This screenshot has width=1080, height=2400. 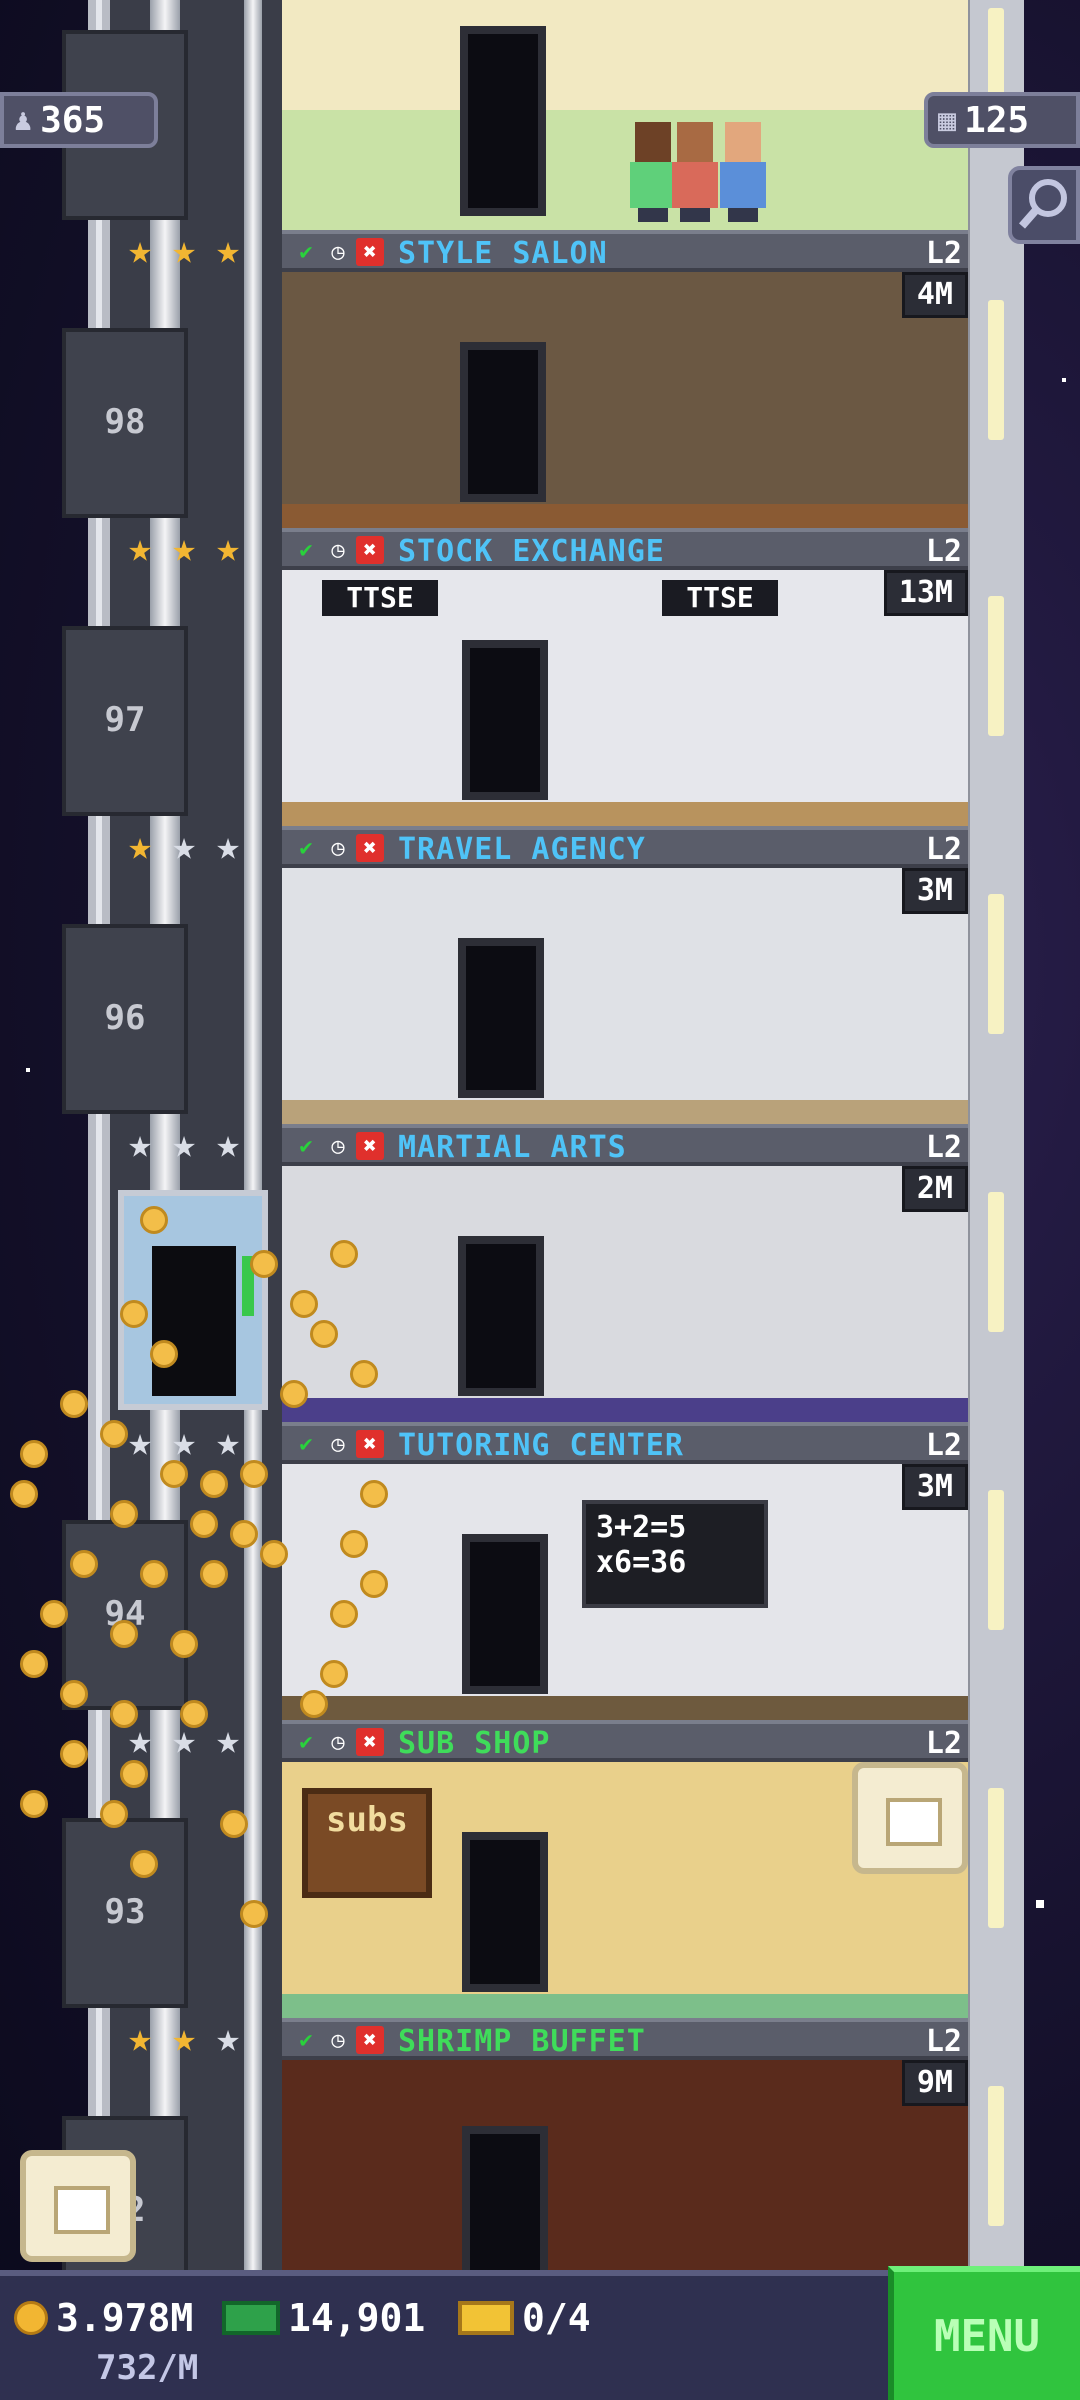 I want to click on chalkboard-line: x6=36, so click(x=641, y=1562).